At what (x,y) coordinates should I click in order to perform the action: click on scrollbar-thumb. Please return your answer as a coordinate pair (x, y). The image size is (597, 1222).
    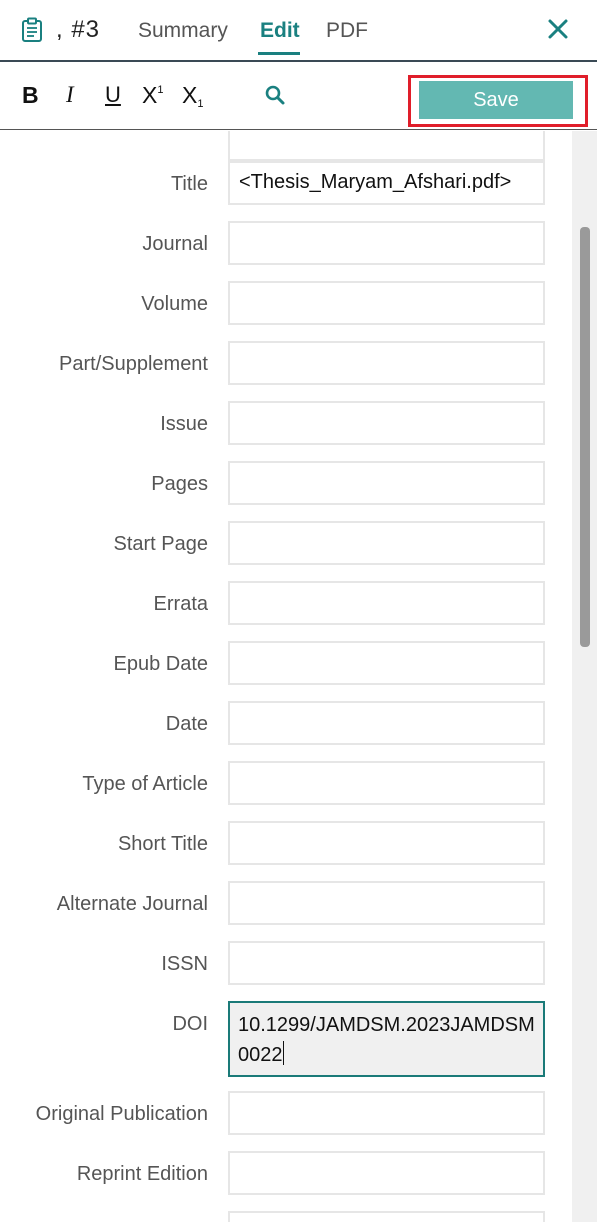
    Looking at the image, I should click on (585, 437).